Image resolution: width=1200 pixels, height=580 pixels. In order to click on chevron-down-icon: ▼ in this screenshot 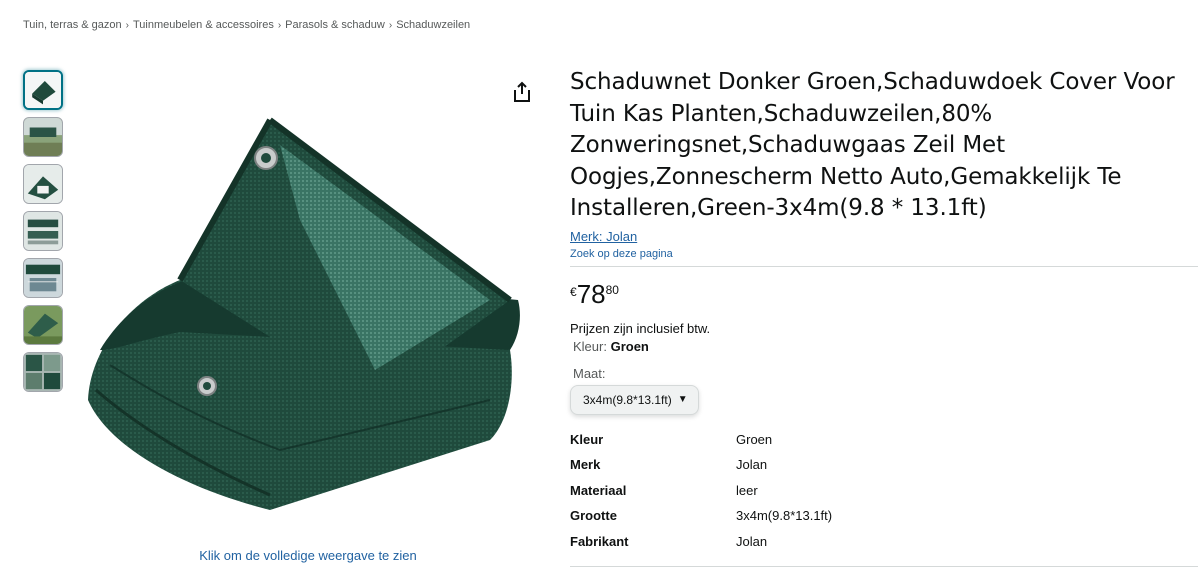, I will do `click(682, 399)`.